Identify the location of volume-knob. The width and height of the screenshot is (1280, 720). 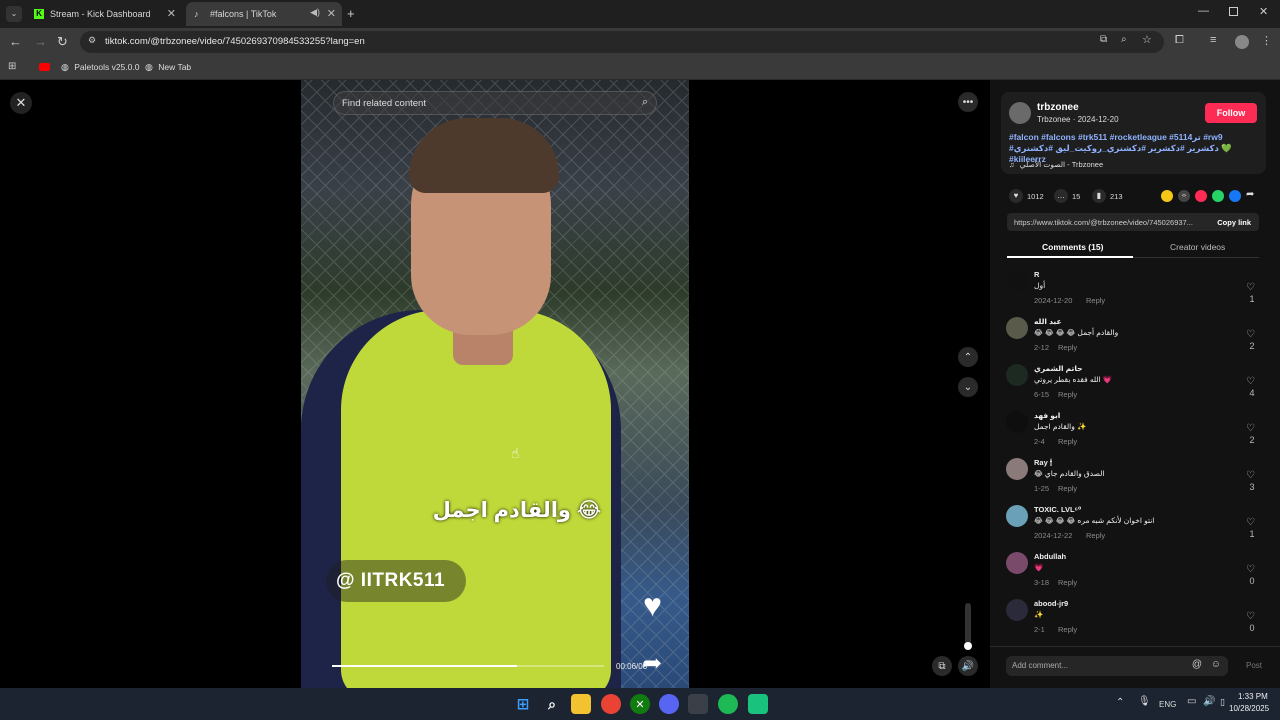
(968, 646).